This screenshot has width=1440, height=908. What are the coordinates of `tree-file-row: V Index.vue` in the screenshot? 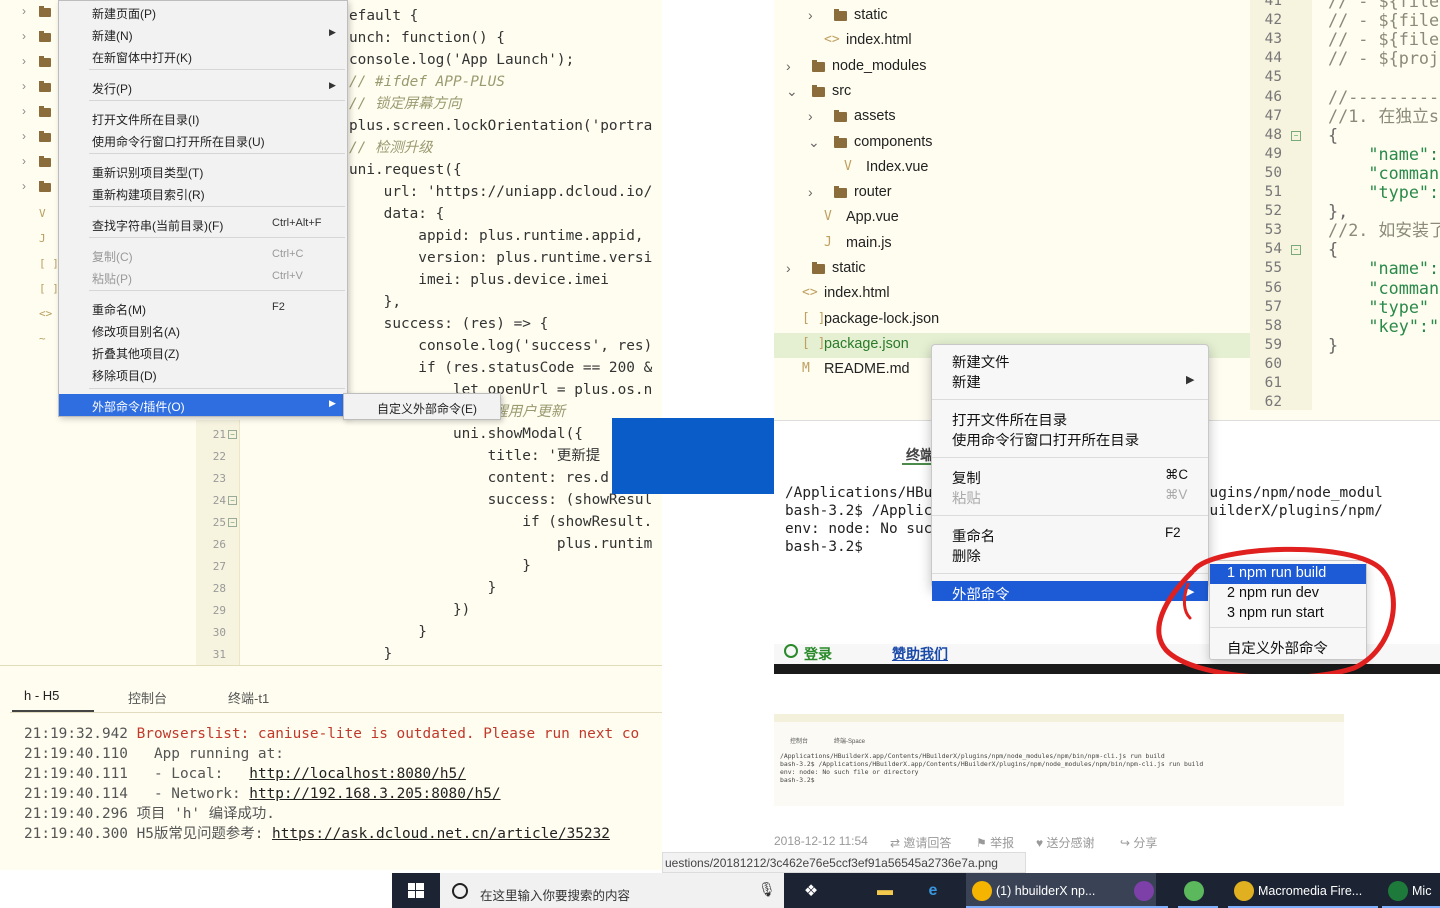 It's located at (1012, 168).